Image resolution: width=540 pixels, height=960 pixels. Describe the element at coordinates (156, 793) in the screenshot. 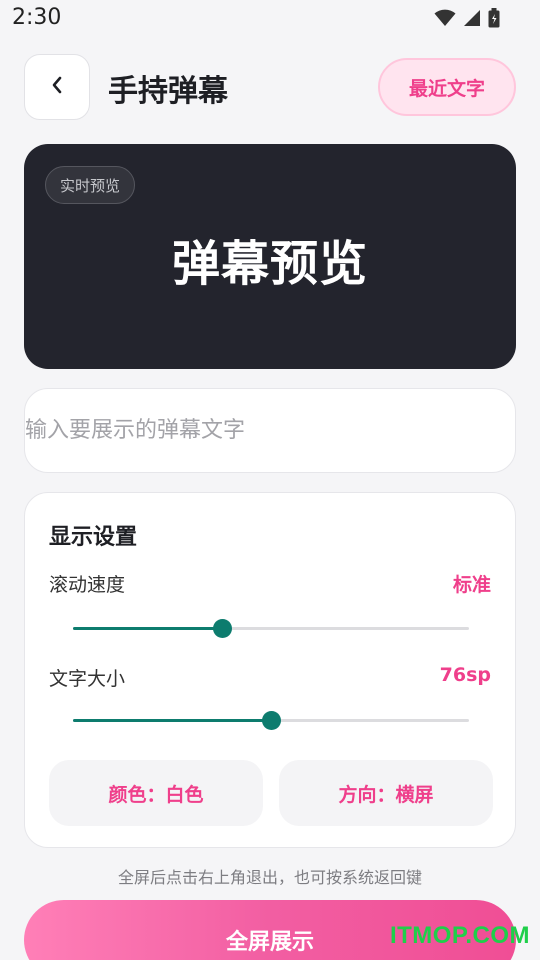

I see `color-option-button: 颜色：白色` at that location.